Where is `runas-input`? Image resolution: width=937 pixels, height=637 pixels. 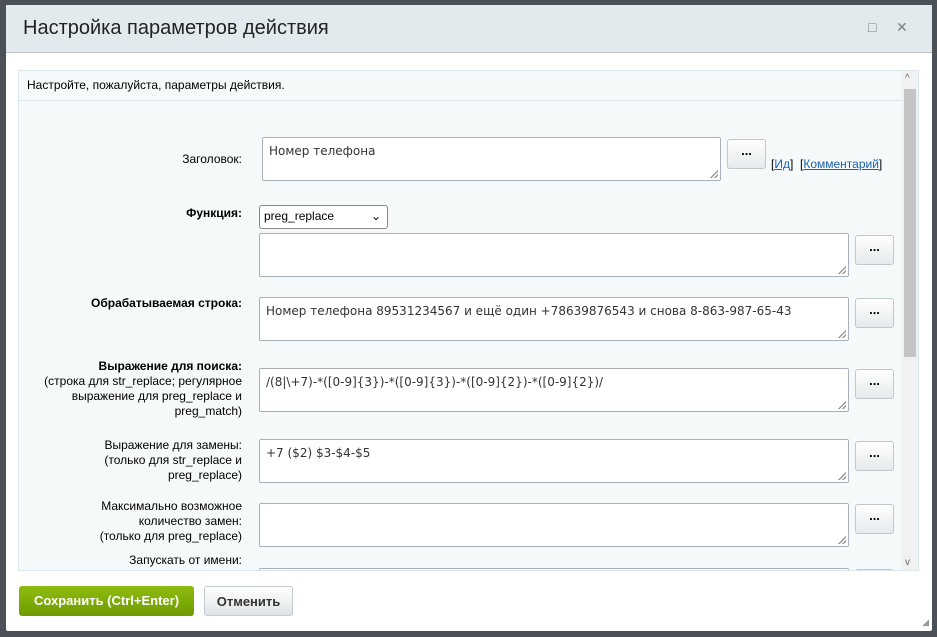
runas-input is located at coordinates (554, 569).